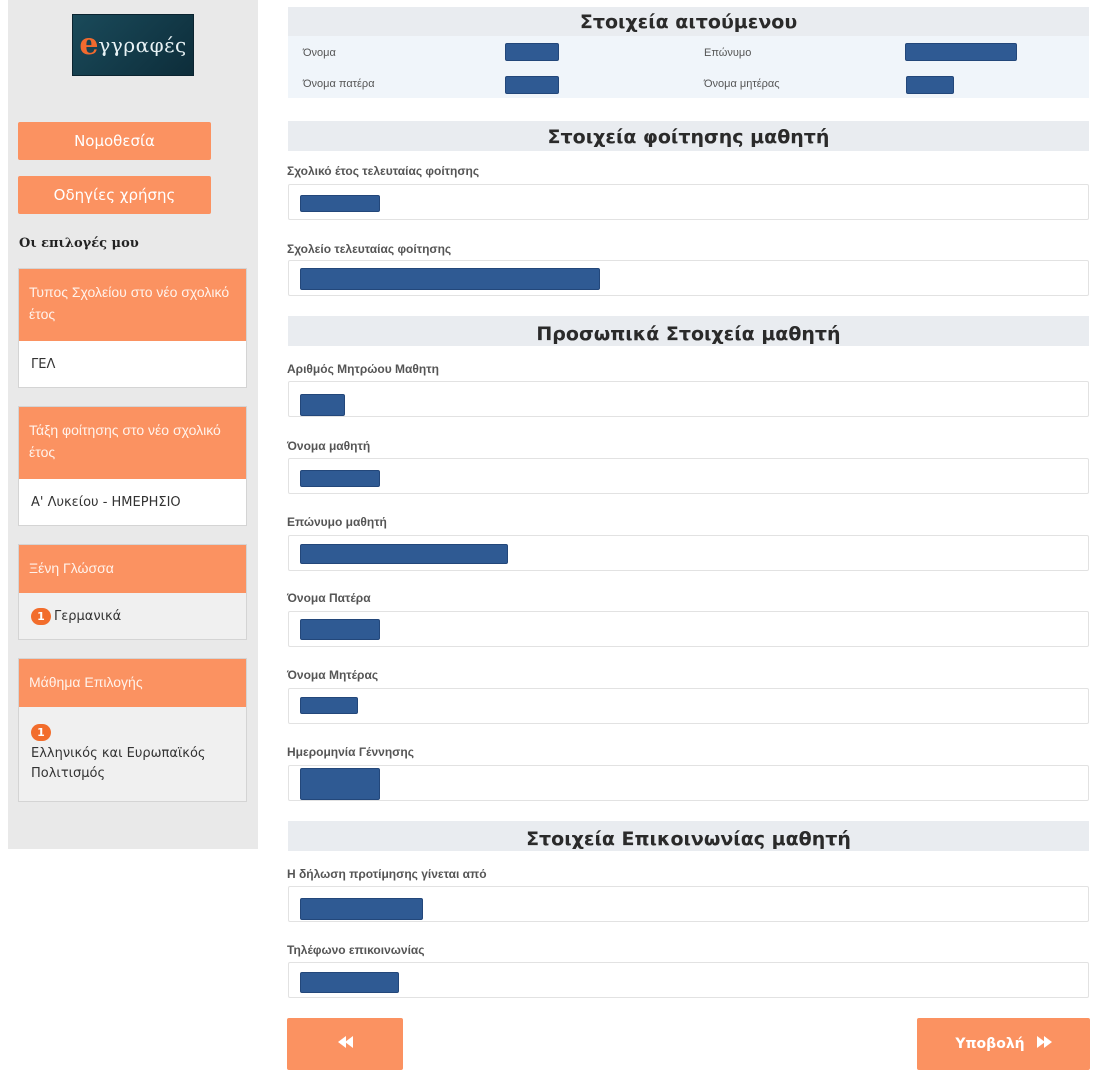 This screenshot has width=1099, height=1083. I want to click on card-value-row: 1 Ελληνικός και Ευρωπαϊκός Πολιτισμός, so click(132, 754).